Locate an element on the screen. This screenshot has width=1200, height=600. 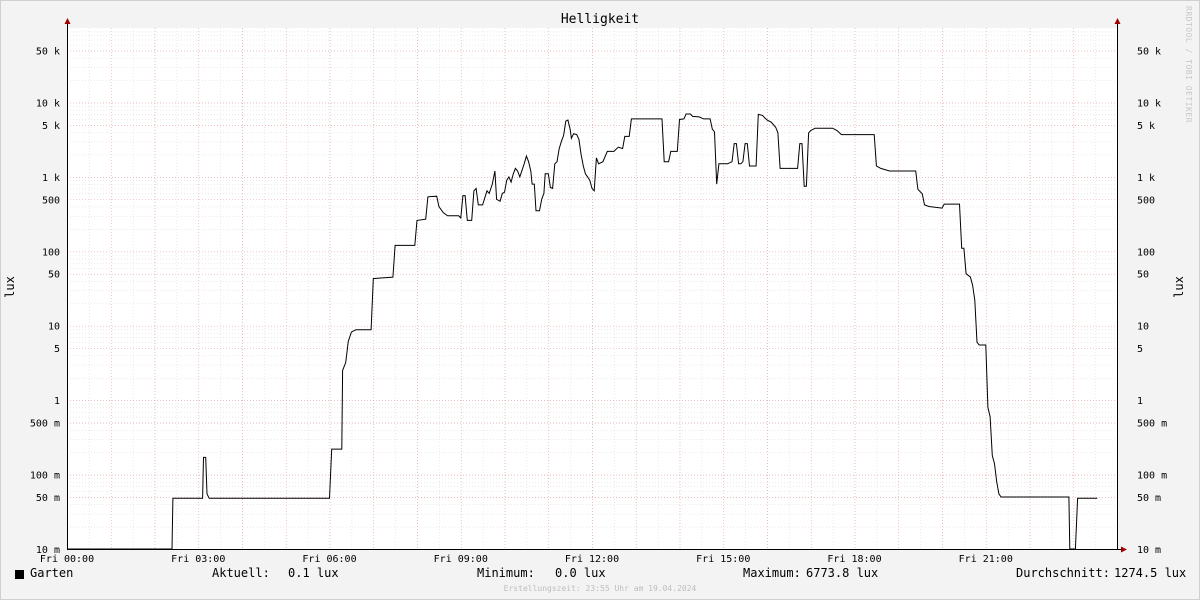
y-tick-label-right: 500 is located at coordinates (1146, 200).